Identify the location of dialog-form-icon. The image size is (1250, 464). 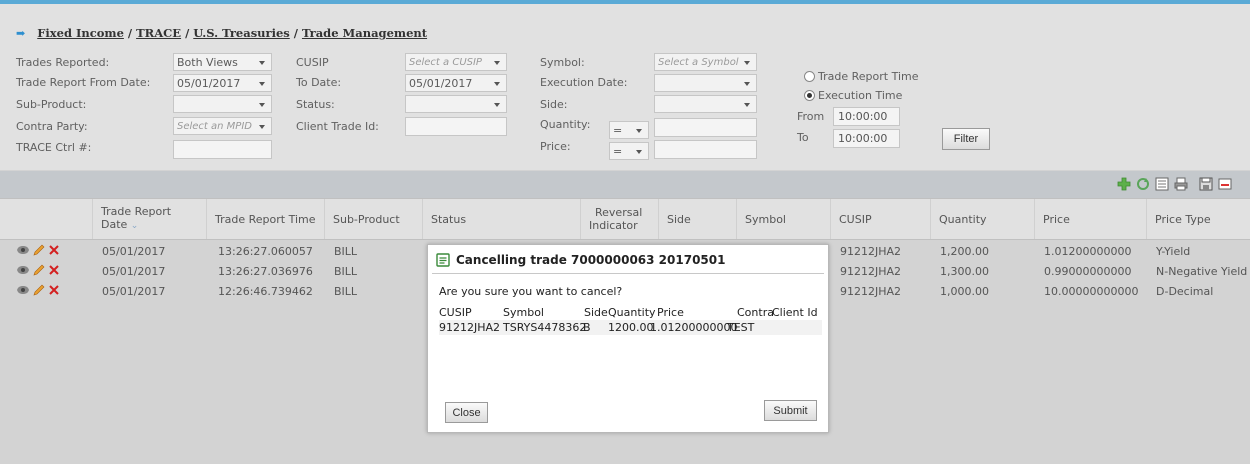
(443, 260).